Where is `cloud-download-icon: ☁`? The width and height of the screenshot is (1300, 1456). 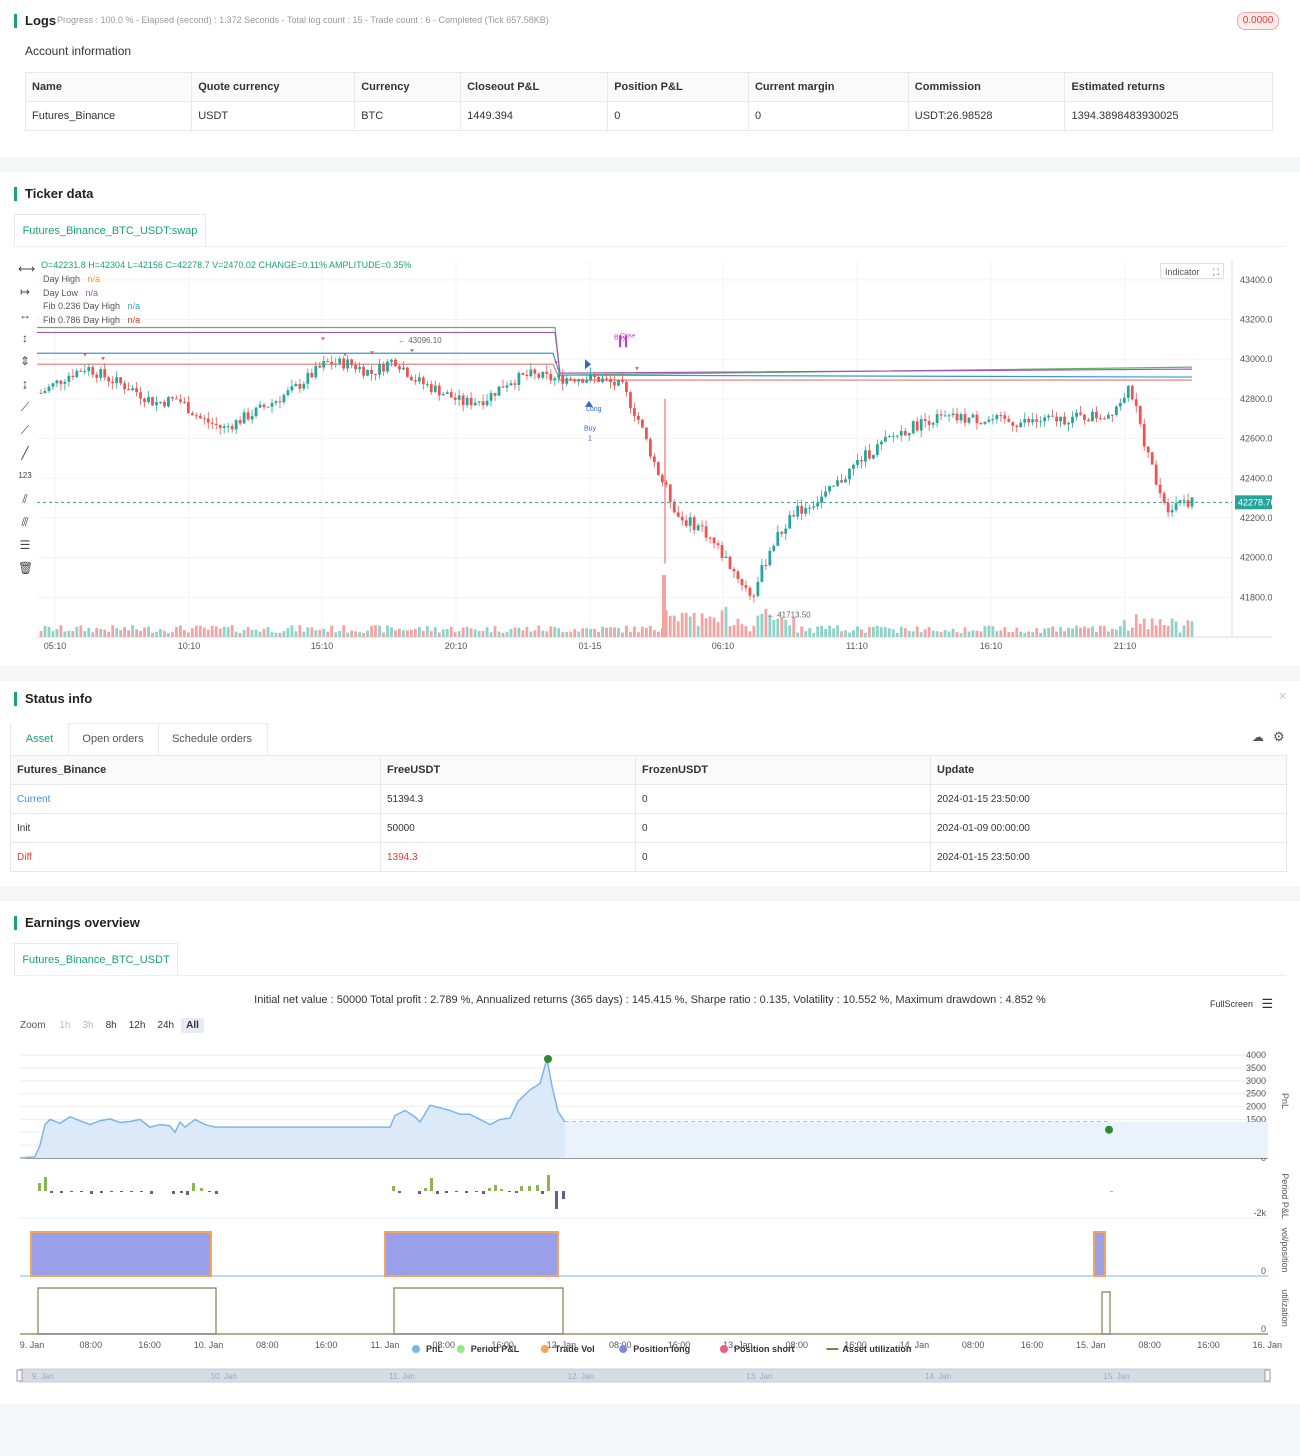
cloud-download-icon: ☁ is located at coordinates (1258, 737).